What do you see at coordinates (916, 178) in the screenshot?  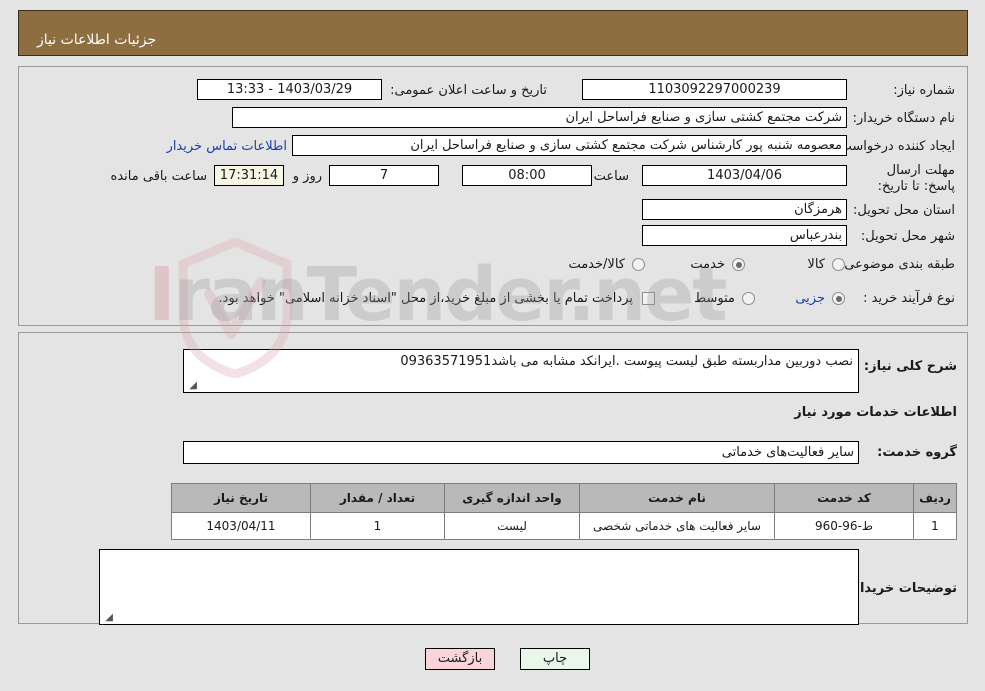 I see `deadline-label: مهلت ارسال پاسخ: تا تاریخ:` at bounding box center [916, 178].